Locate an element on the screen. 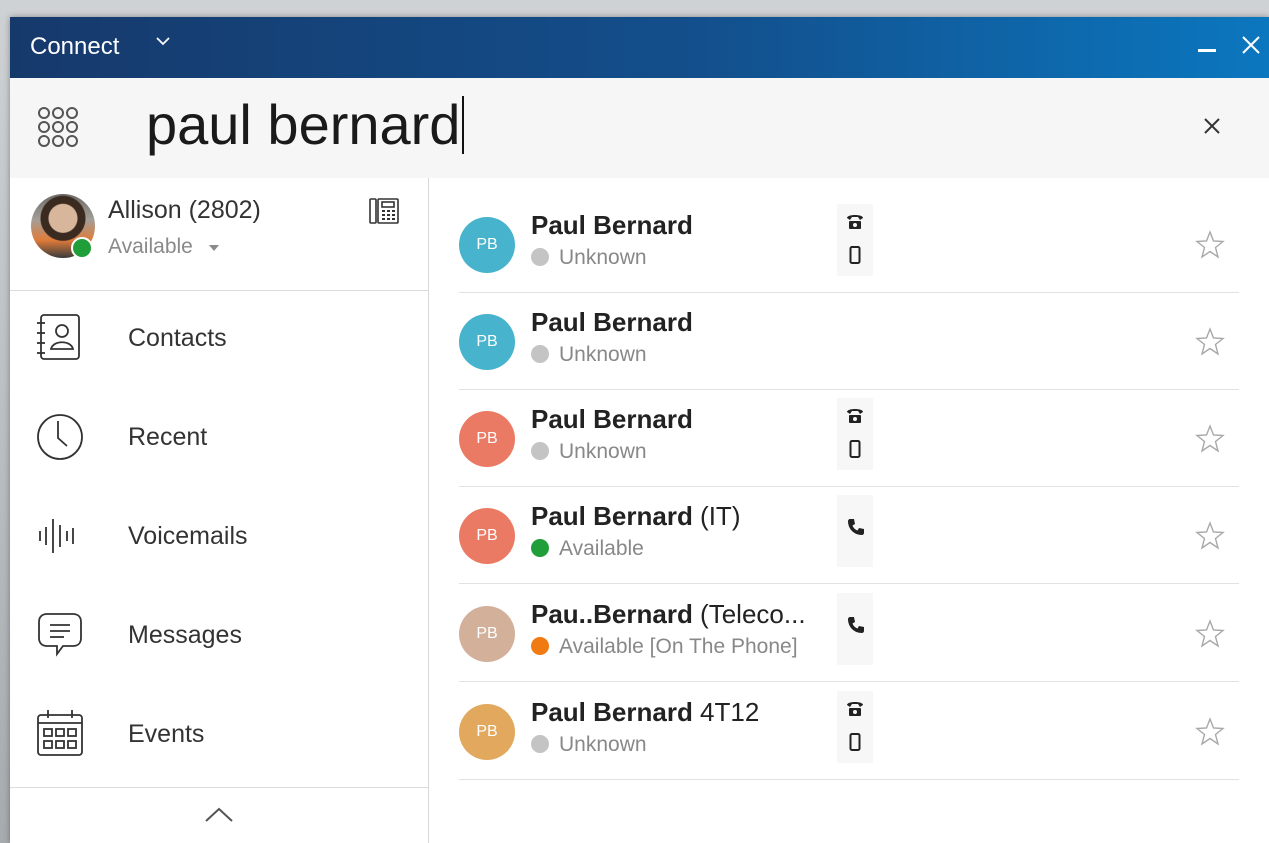 This screenshot has height=843, width=1269. contact-row: PB Paul Bernard 4T12 Unknown is located at coordinates (849, 731).